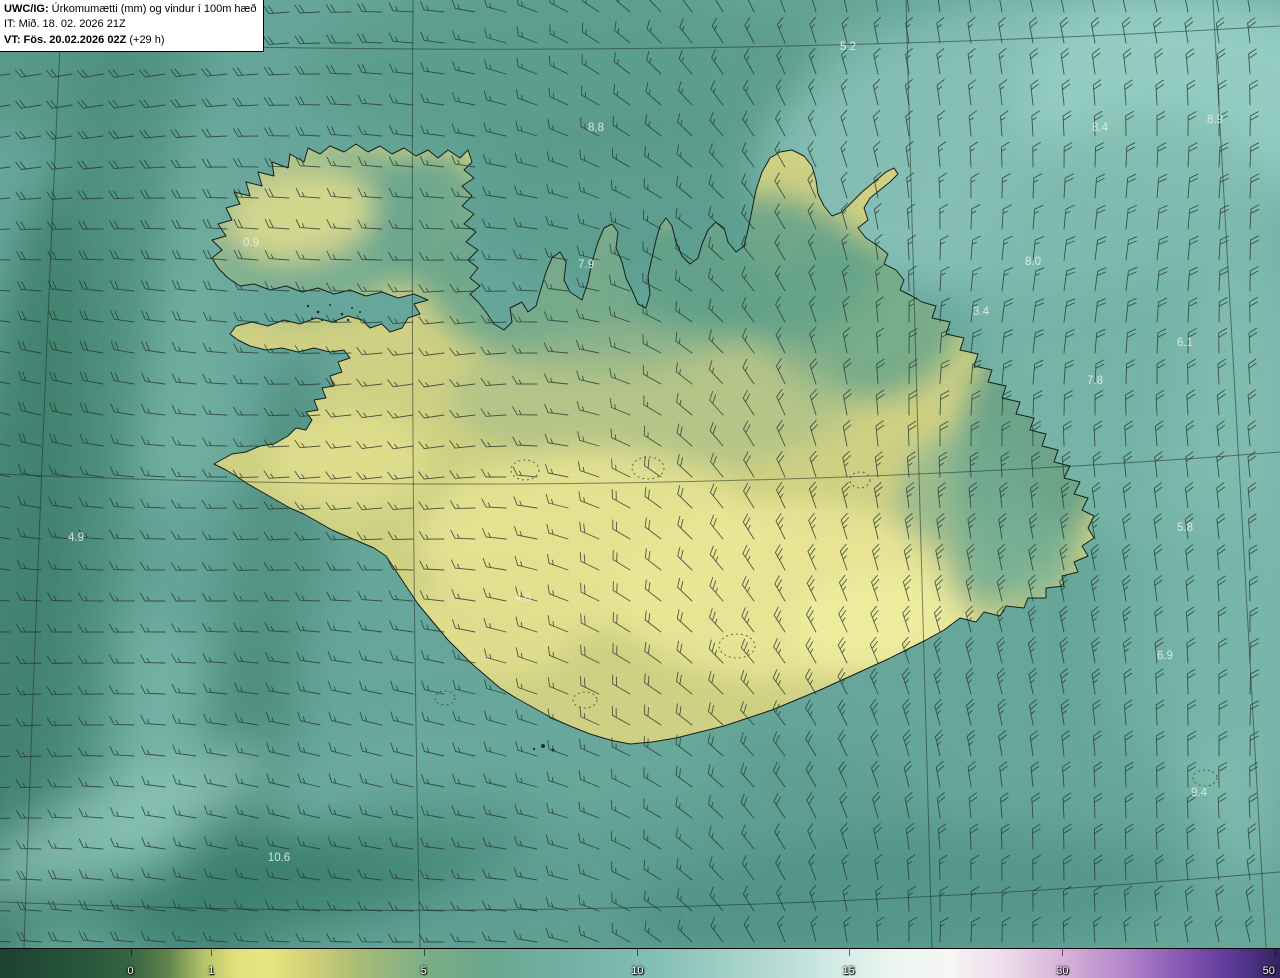 Image resolution: width=1280 pixels, height=978 pixels. What do you see at coordinates (1033, 262) in the screenshot?
I see `precip-value-label: 8.0` at bounding box center [1033, 262].